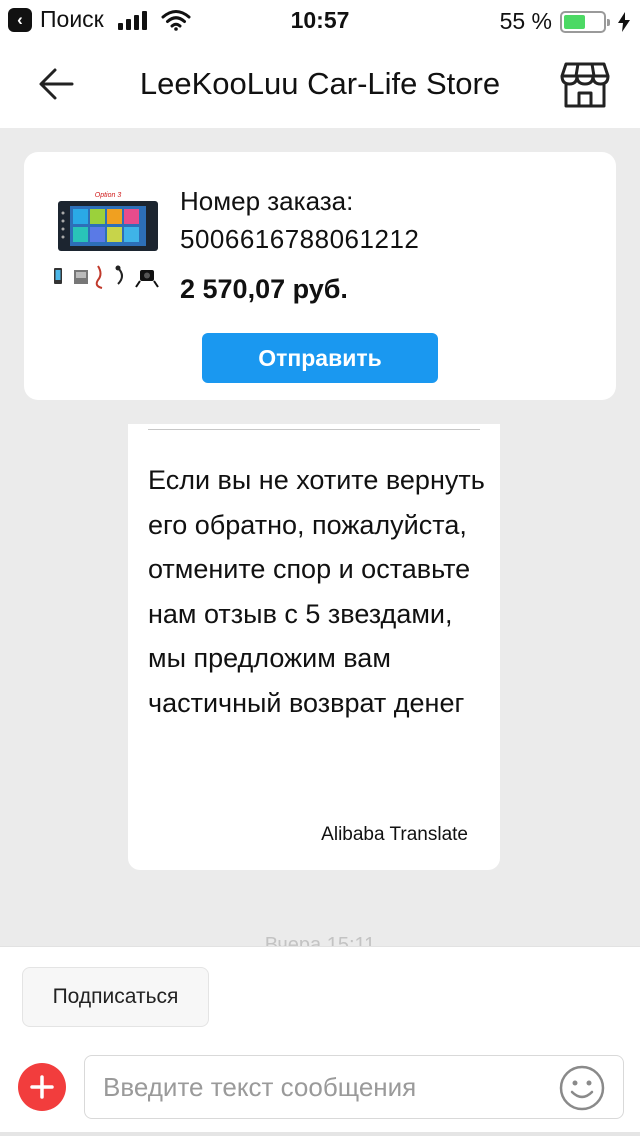 This screenshot has height=1136, width=640. Describe the element at coordinates (108, 195) in the screenshot. I see `product-image-caption: Option 3` at that location.